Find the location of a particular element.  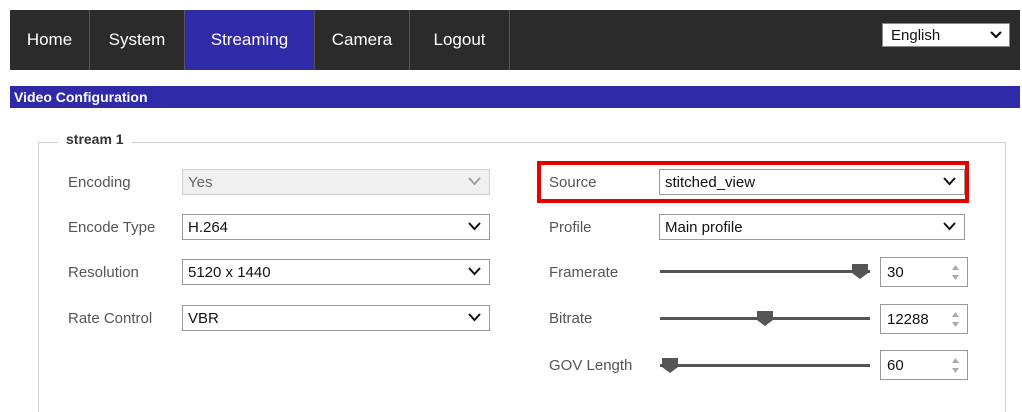

gov-length-slider-track is located at coordinates (765, 365).